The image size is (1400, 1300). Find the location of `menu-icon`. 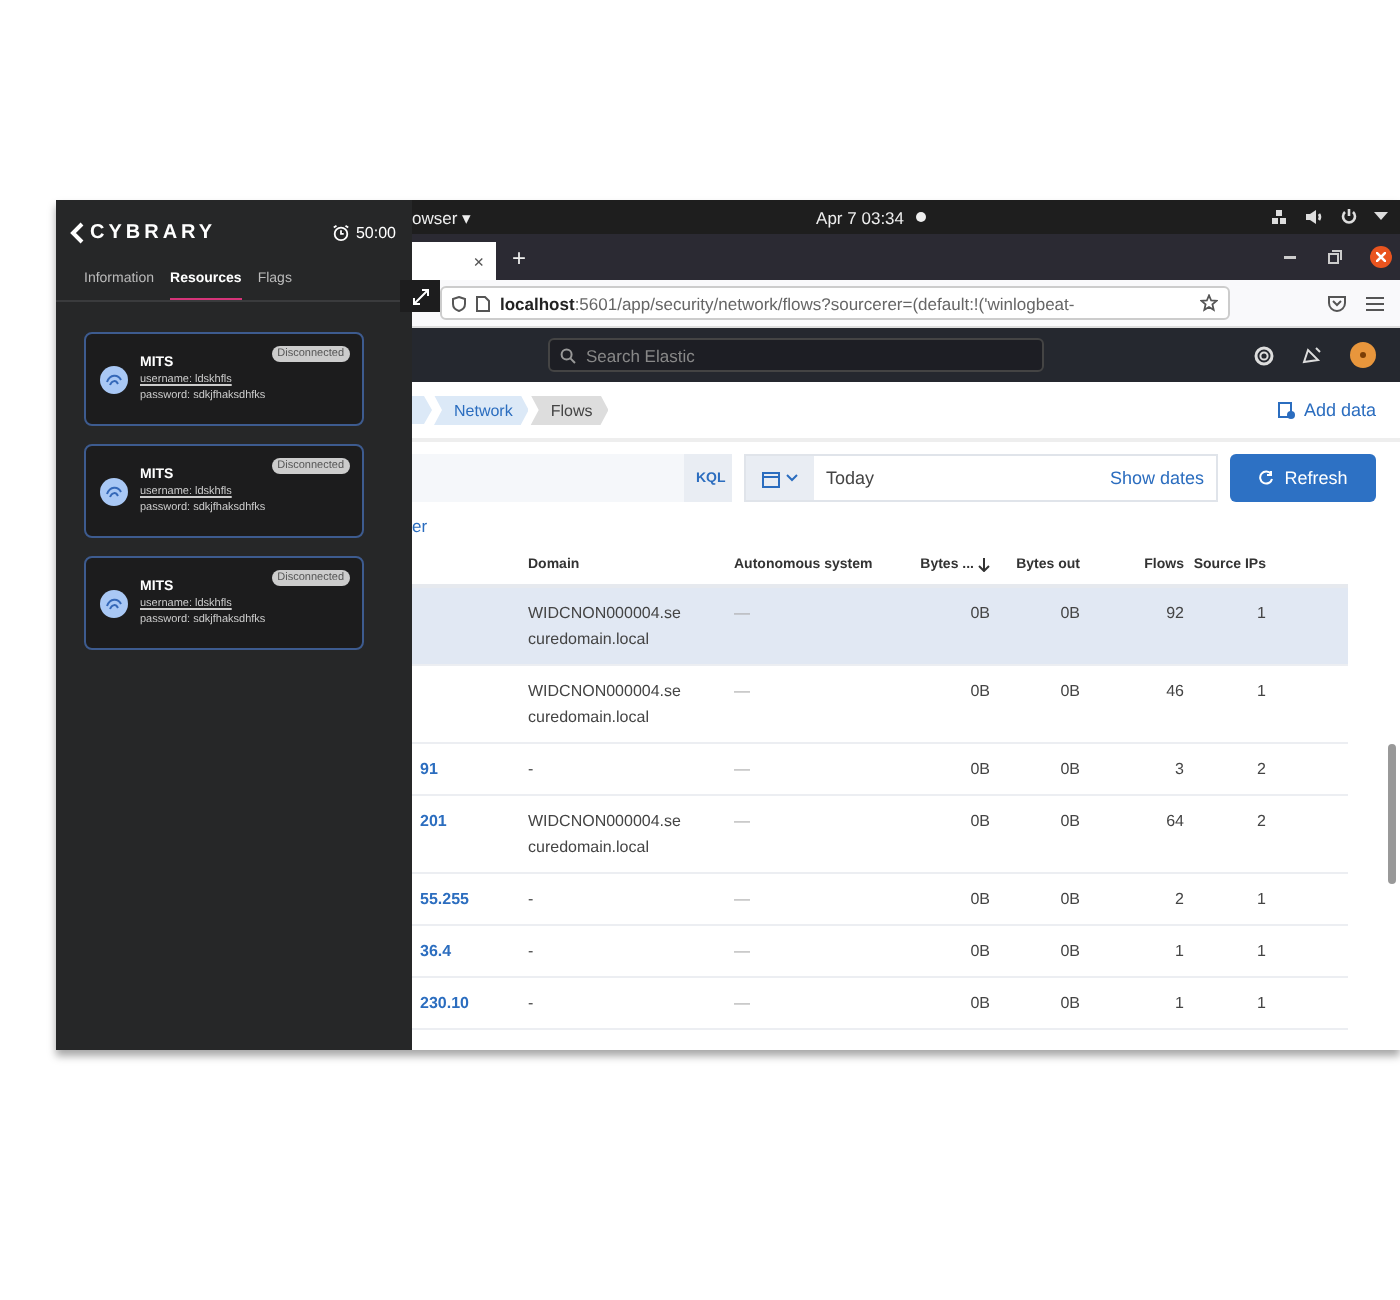

menu-icon is located at coordinates (1375, 303).